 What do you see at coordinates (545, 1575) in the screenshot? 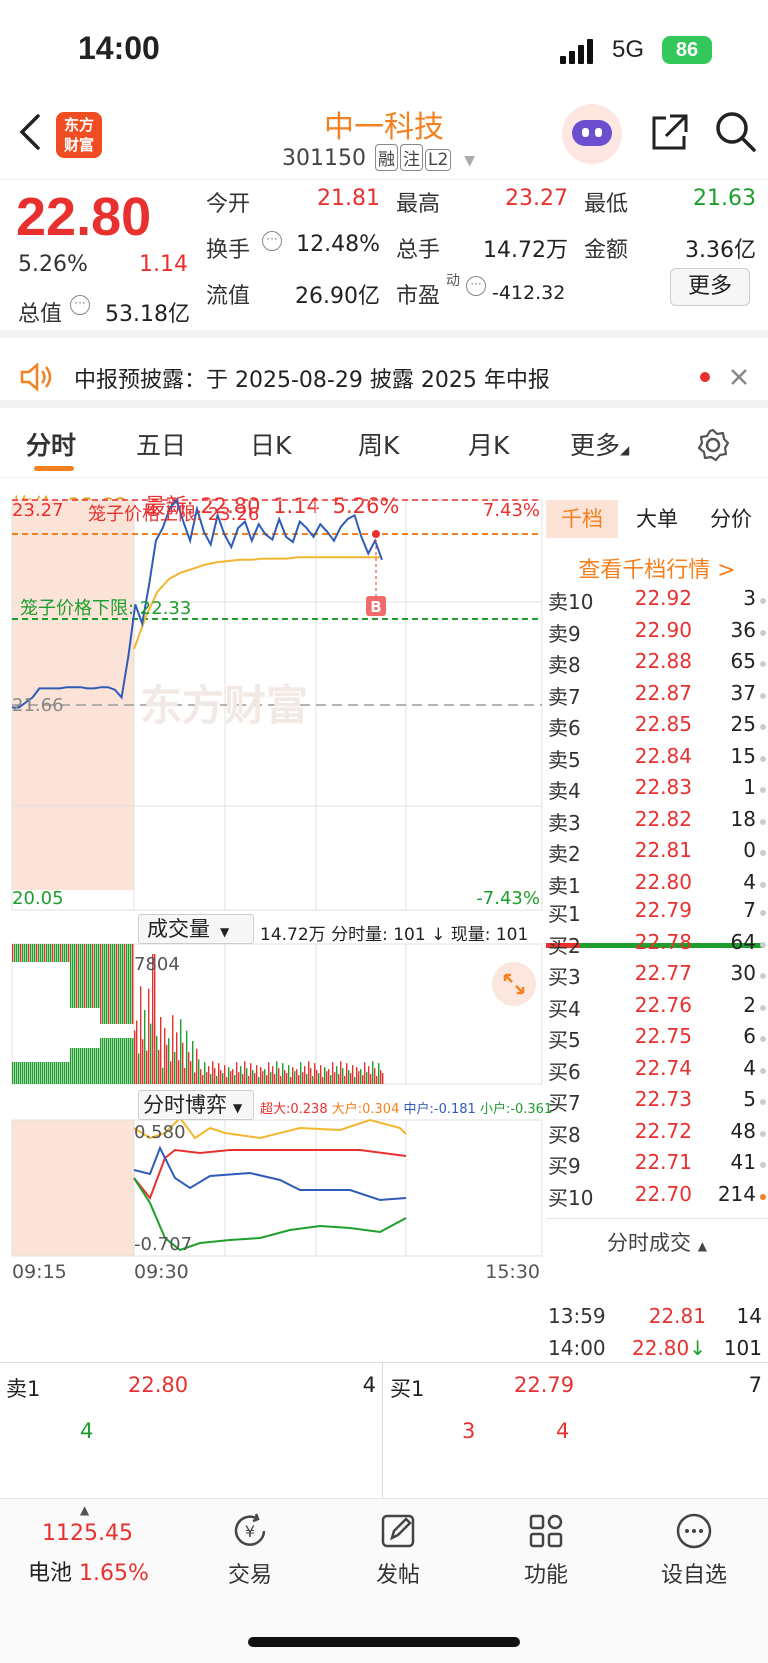
I see `function-label: 功能` at bounding box center [545, 1575].